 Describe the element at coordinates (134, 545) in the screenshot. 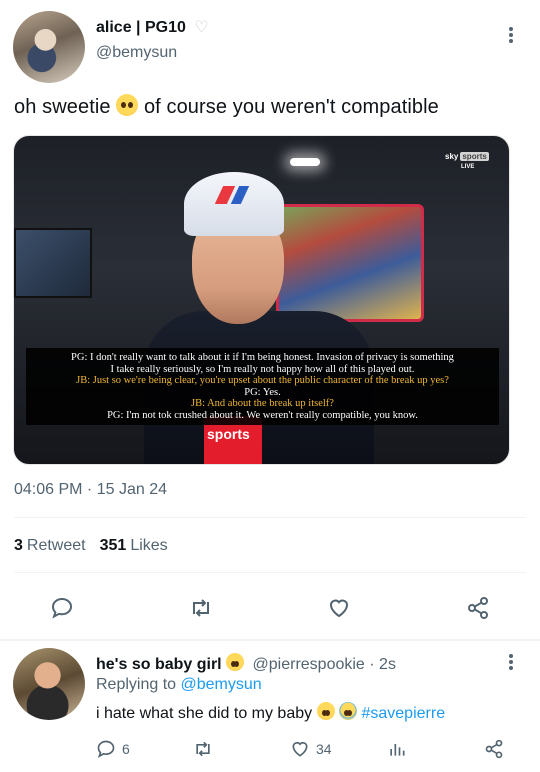

I see `likes-stat: 351 Likes` at that location.